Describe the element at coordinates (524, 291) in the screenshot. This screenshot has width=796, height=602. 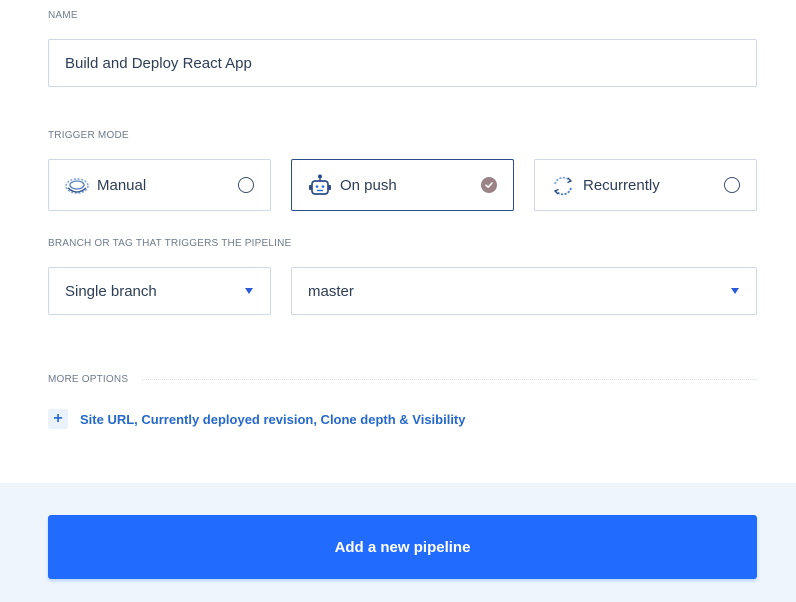
I see `branch-name-select: master` at that location.